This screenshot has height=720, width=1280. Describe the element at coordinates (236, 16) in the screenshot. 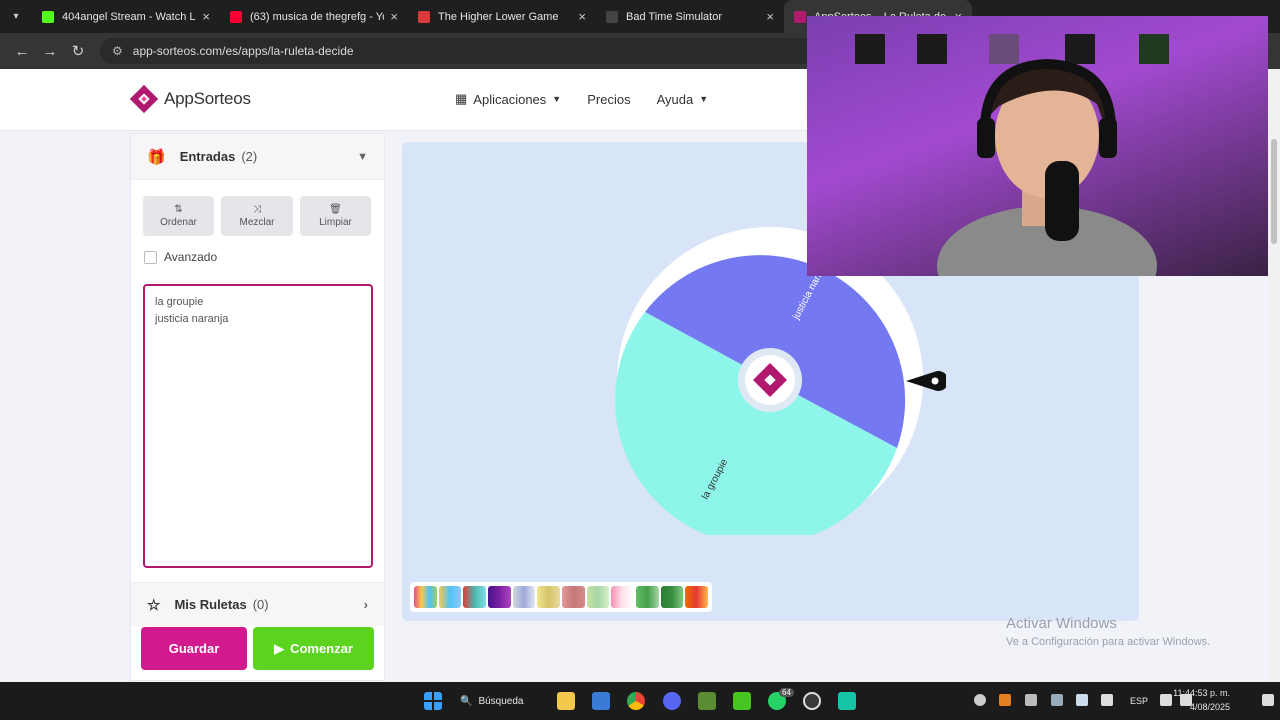

I see `youtube-favicon-icon` at that location.